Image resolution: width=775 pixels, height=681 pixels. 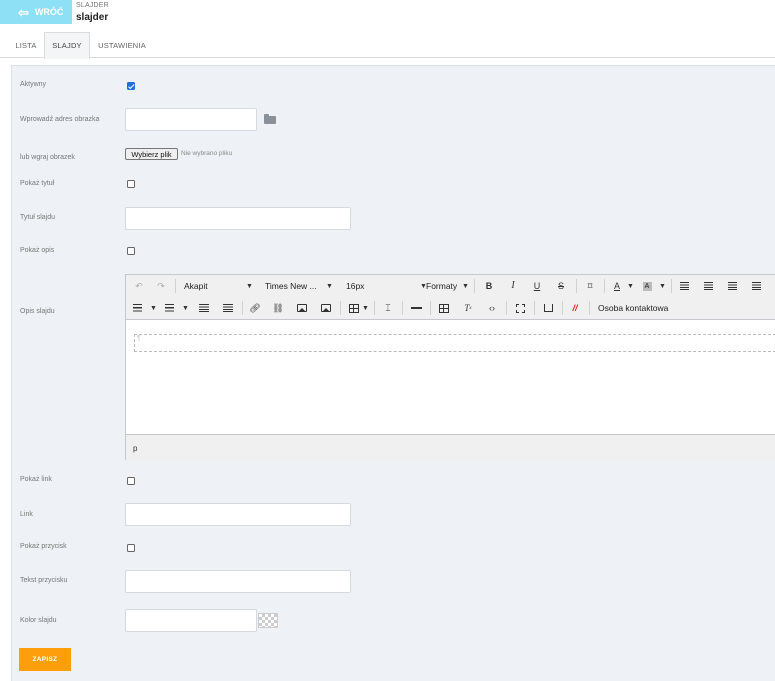 What do you see at coordinates (492, 308) in the screenshot?
I see `source-code-icon: ‹›` at bounding box center [492, 308].